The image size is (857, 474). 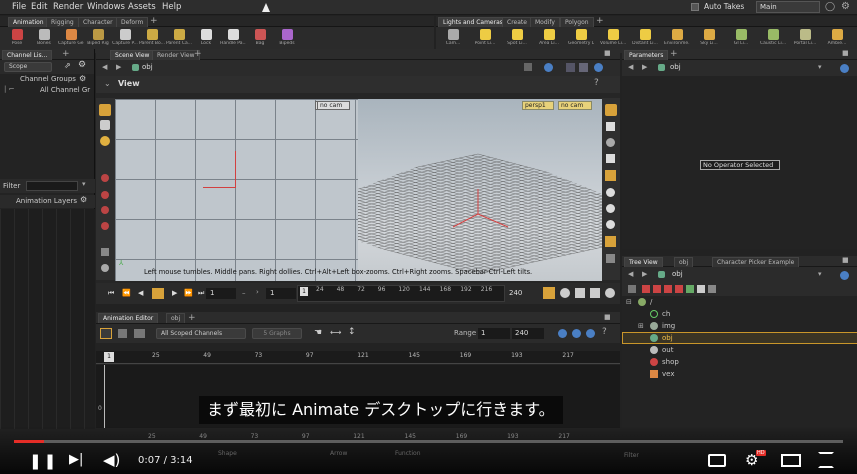 What do you see at coordinates (565, 293) in the screenshot?
I see `key-options-icon` at bounding box center [565, 293].